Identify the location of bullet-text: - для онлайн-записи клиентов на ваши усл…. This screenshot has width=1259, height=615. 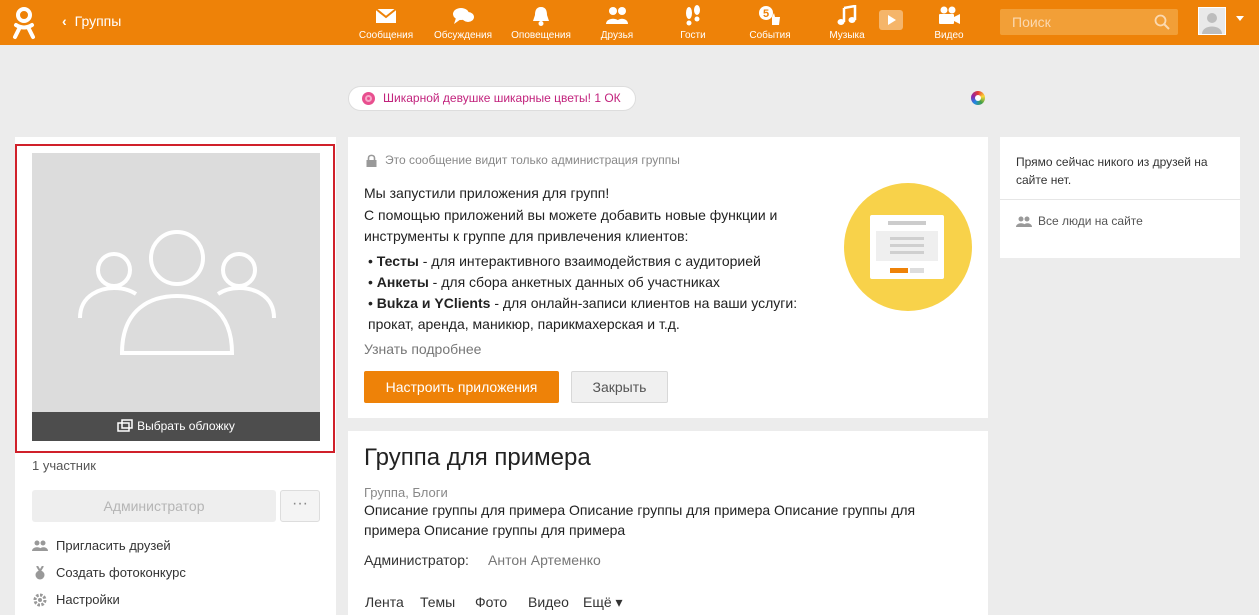
(644, 303).